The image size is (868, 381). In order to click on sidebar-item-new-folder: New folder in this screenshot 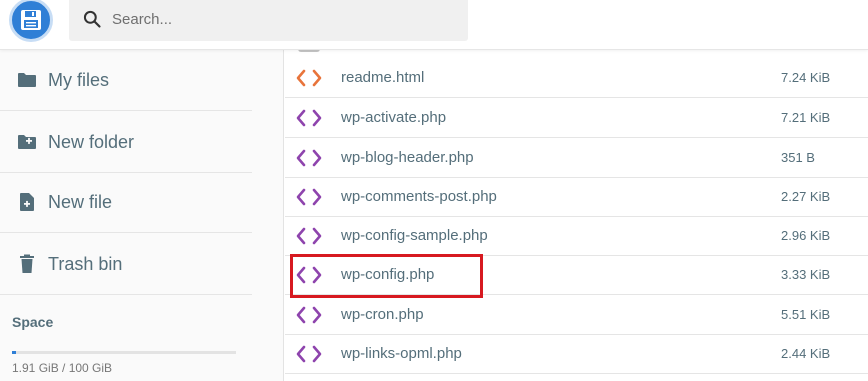, I will do `click(126, 142)`.